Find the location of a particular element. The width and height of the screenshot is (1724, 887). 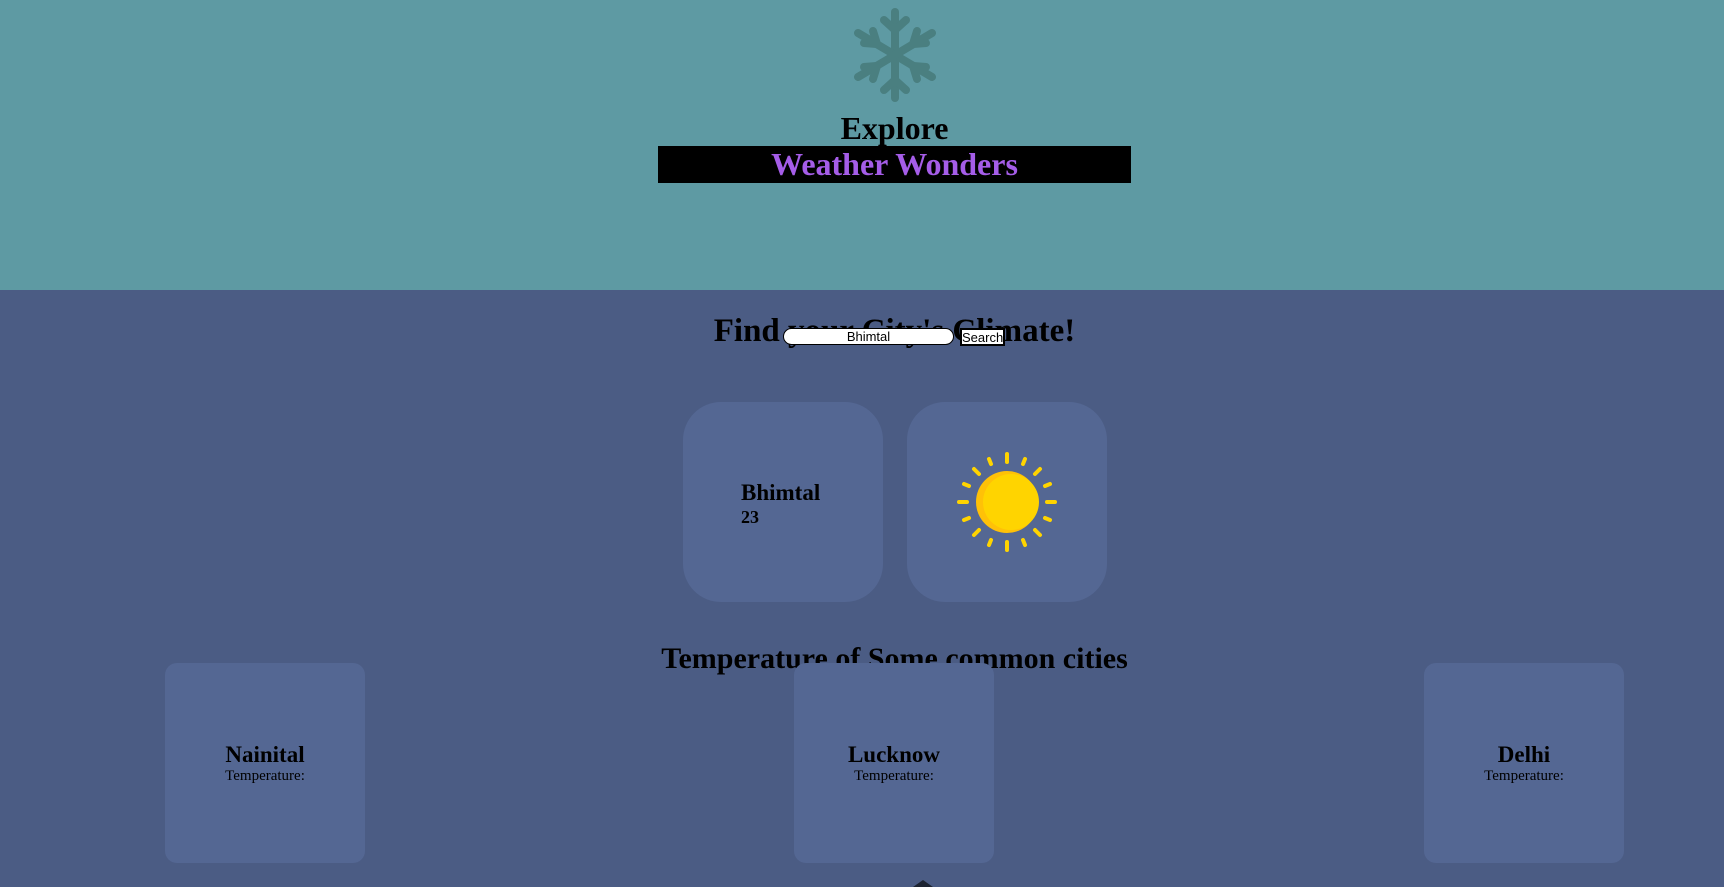

city-name: Lucknow is located at coordinates (894, 754).